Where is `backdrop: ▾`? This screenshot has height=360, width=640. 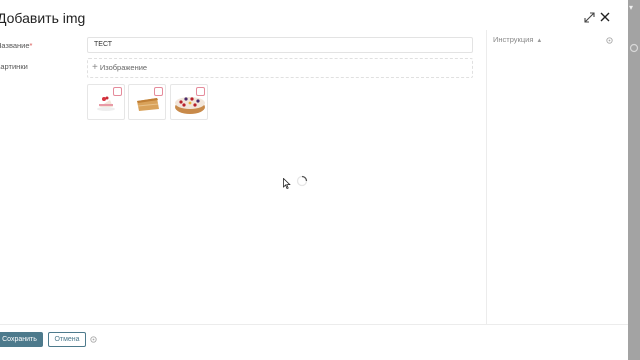
backdrop: ▾ is located at coordinates (634, 180).